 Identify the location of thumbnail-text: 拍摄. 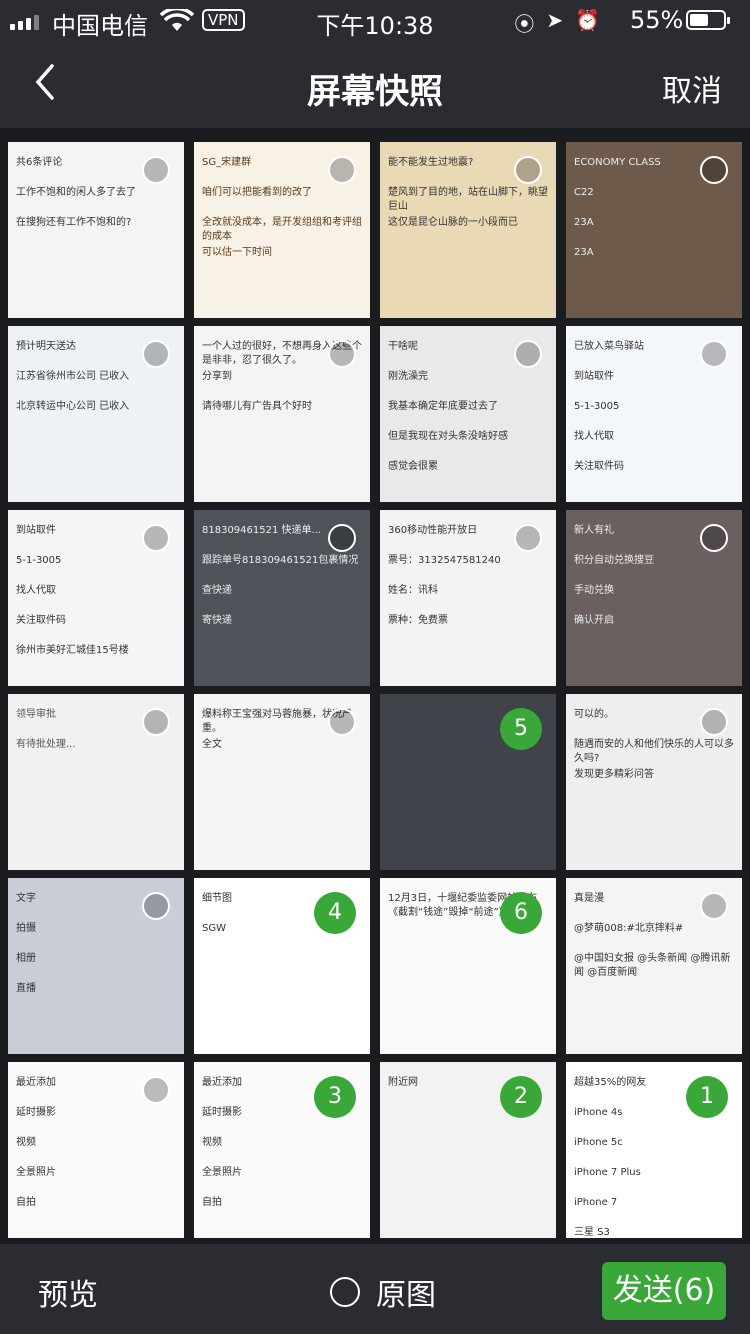
(26, 928).